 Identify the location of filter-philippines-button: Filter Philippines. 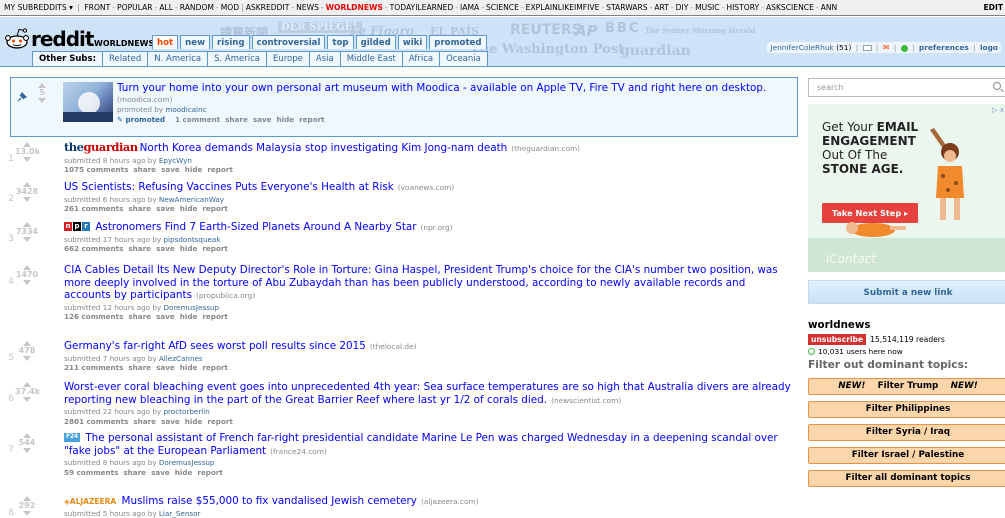
(906, 409).